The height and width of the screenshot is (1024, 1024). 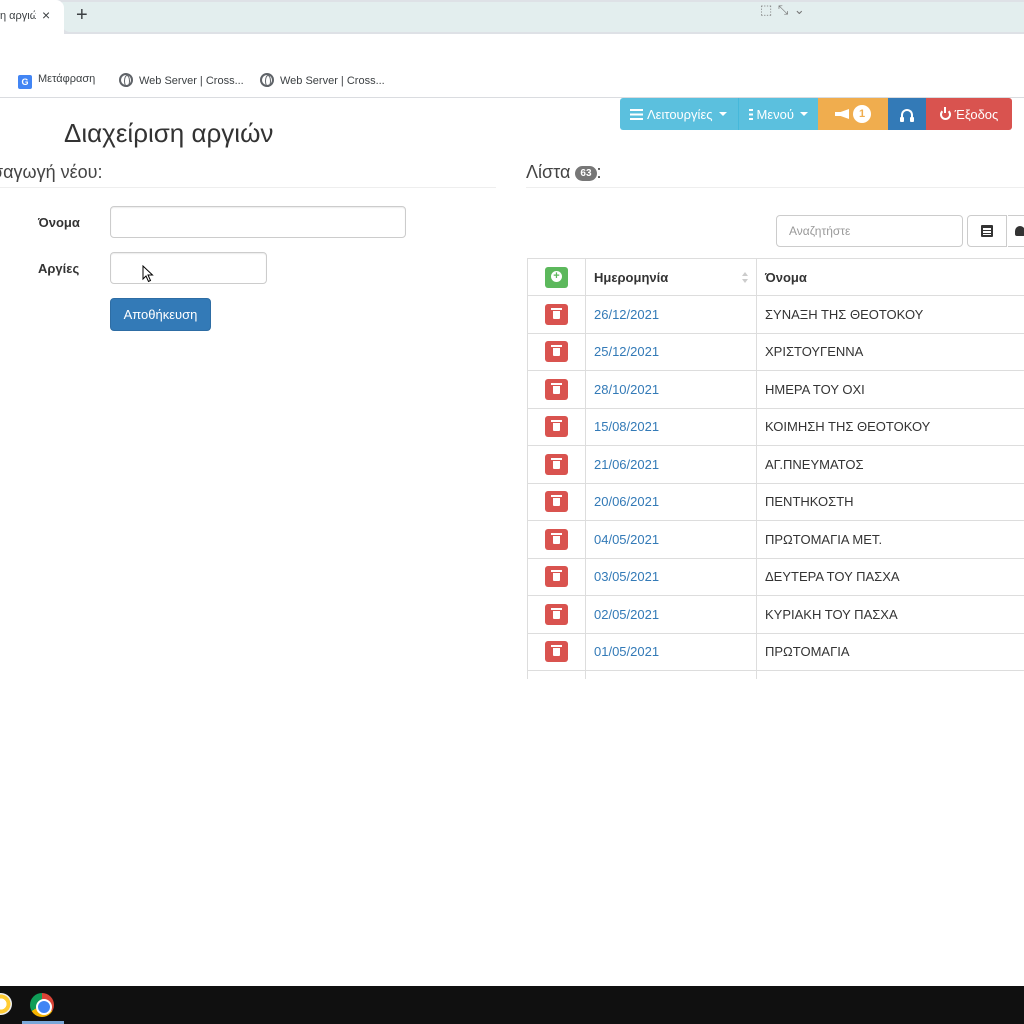 I want to click on headset-icon, so click(x=907, y=115).